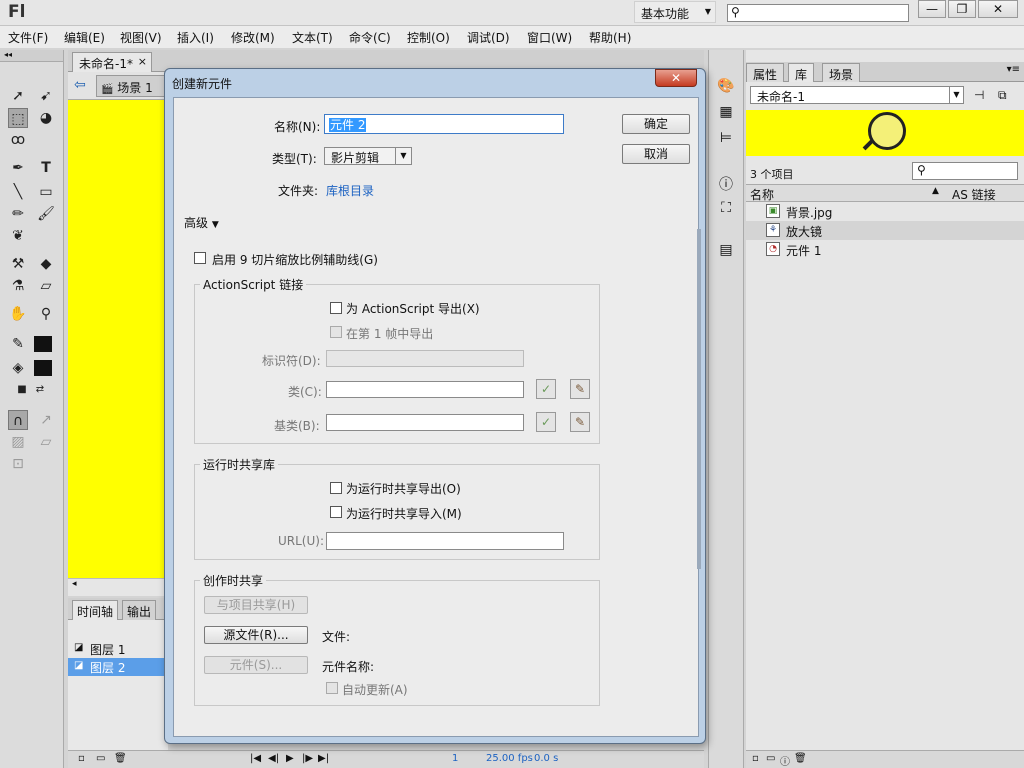 The height and width of the screenshot is (768, 1024). I want to click on color-panel-icon: 🎨, so click(726, 88).